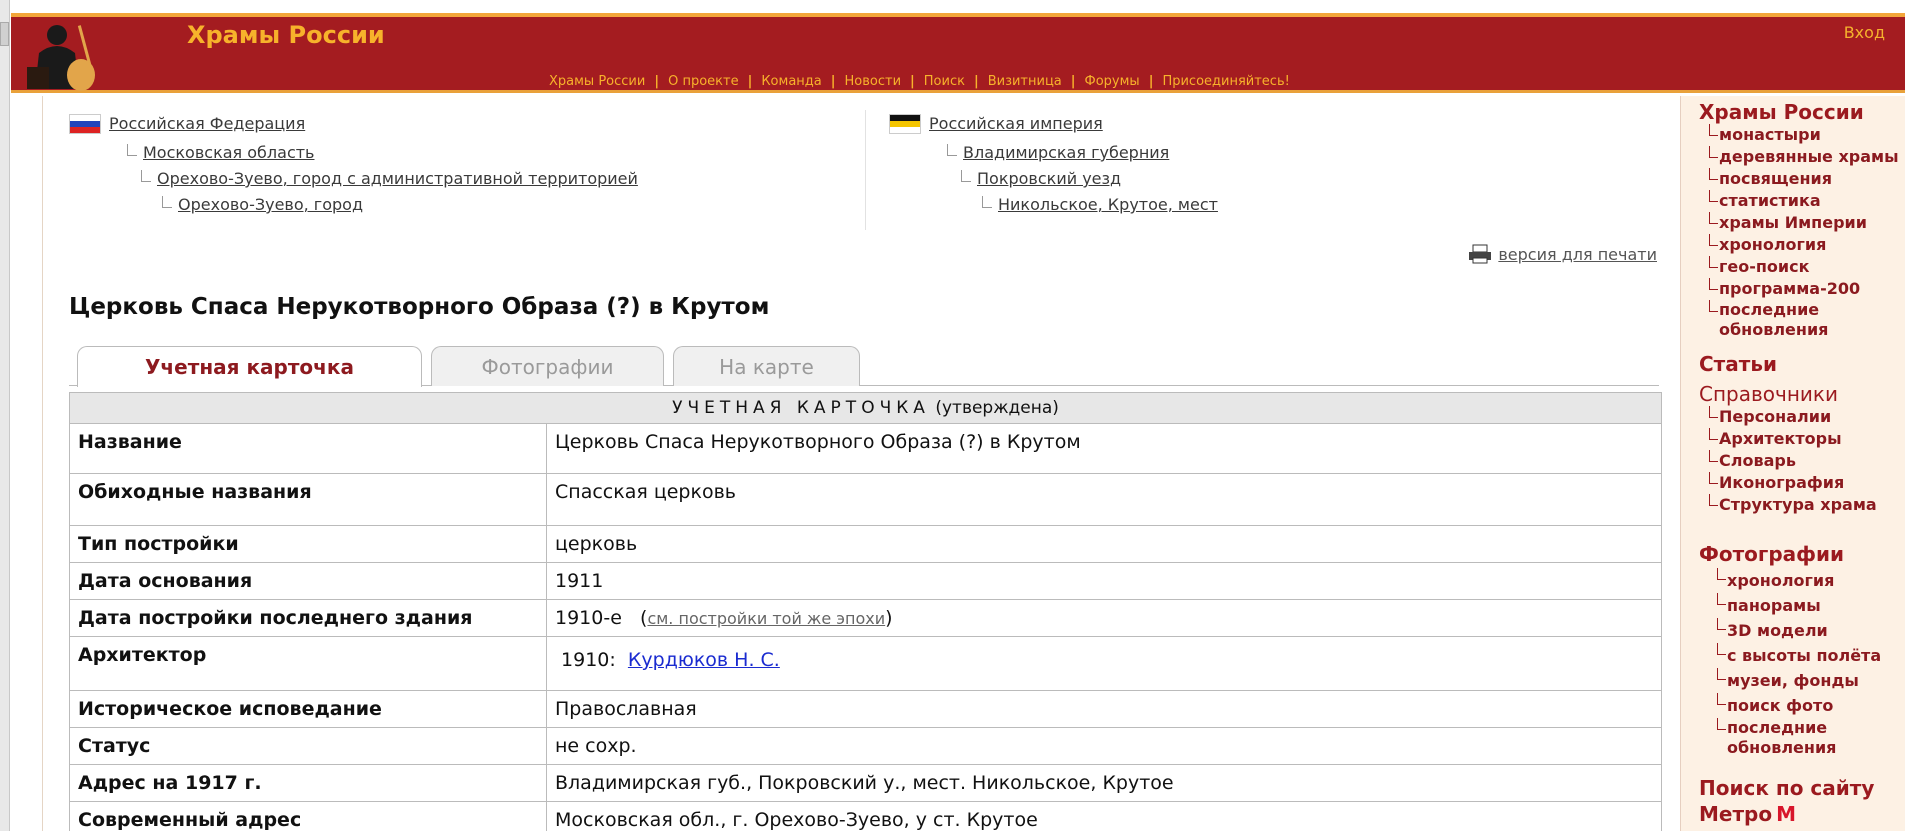  I want to click on row-key: Адрес на 1917 г., so click(308, 783).